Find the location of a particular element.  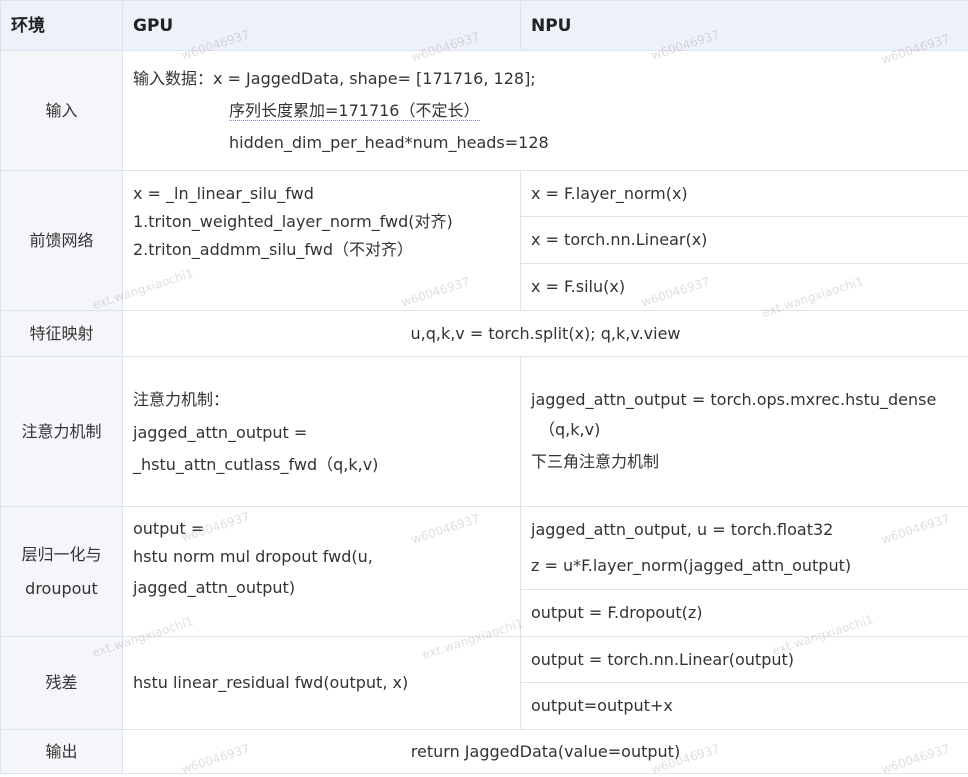

row-label-feat: 特征映射 is located at coordinates (62, 334).